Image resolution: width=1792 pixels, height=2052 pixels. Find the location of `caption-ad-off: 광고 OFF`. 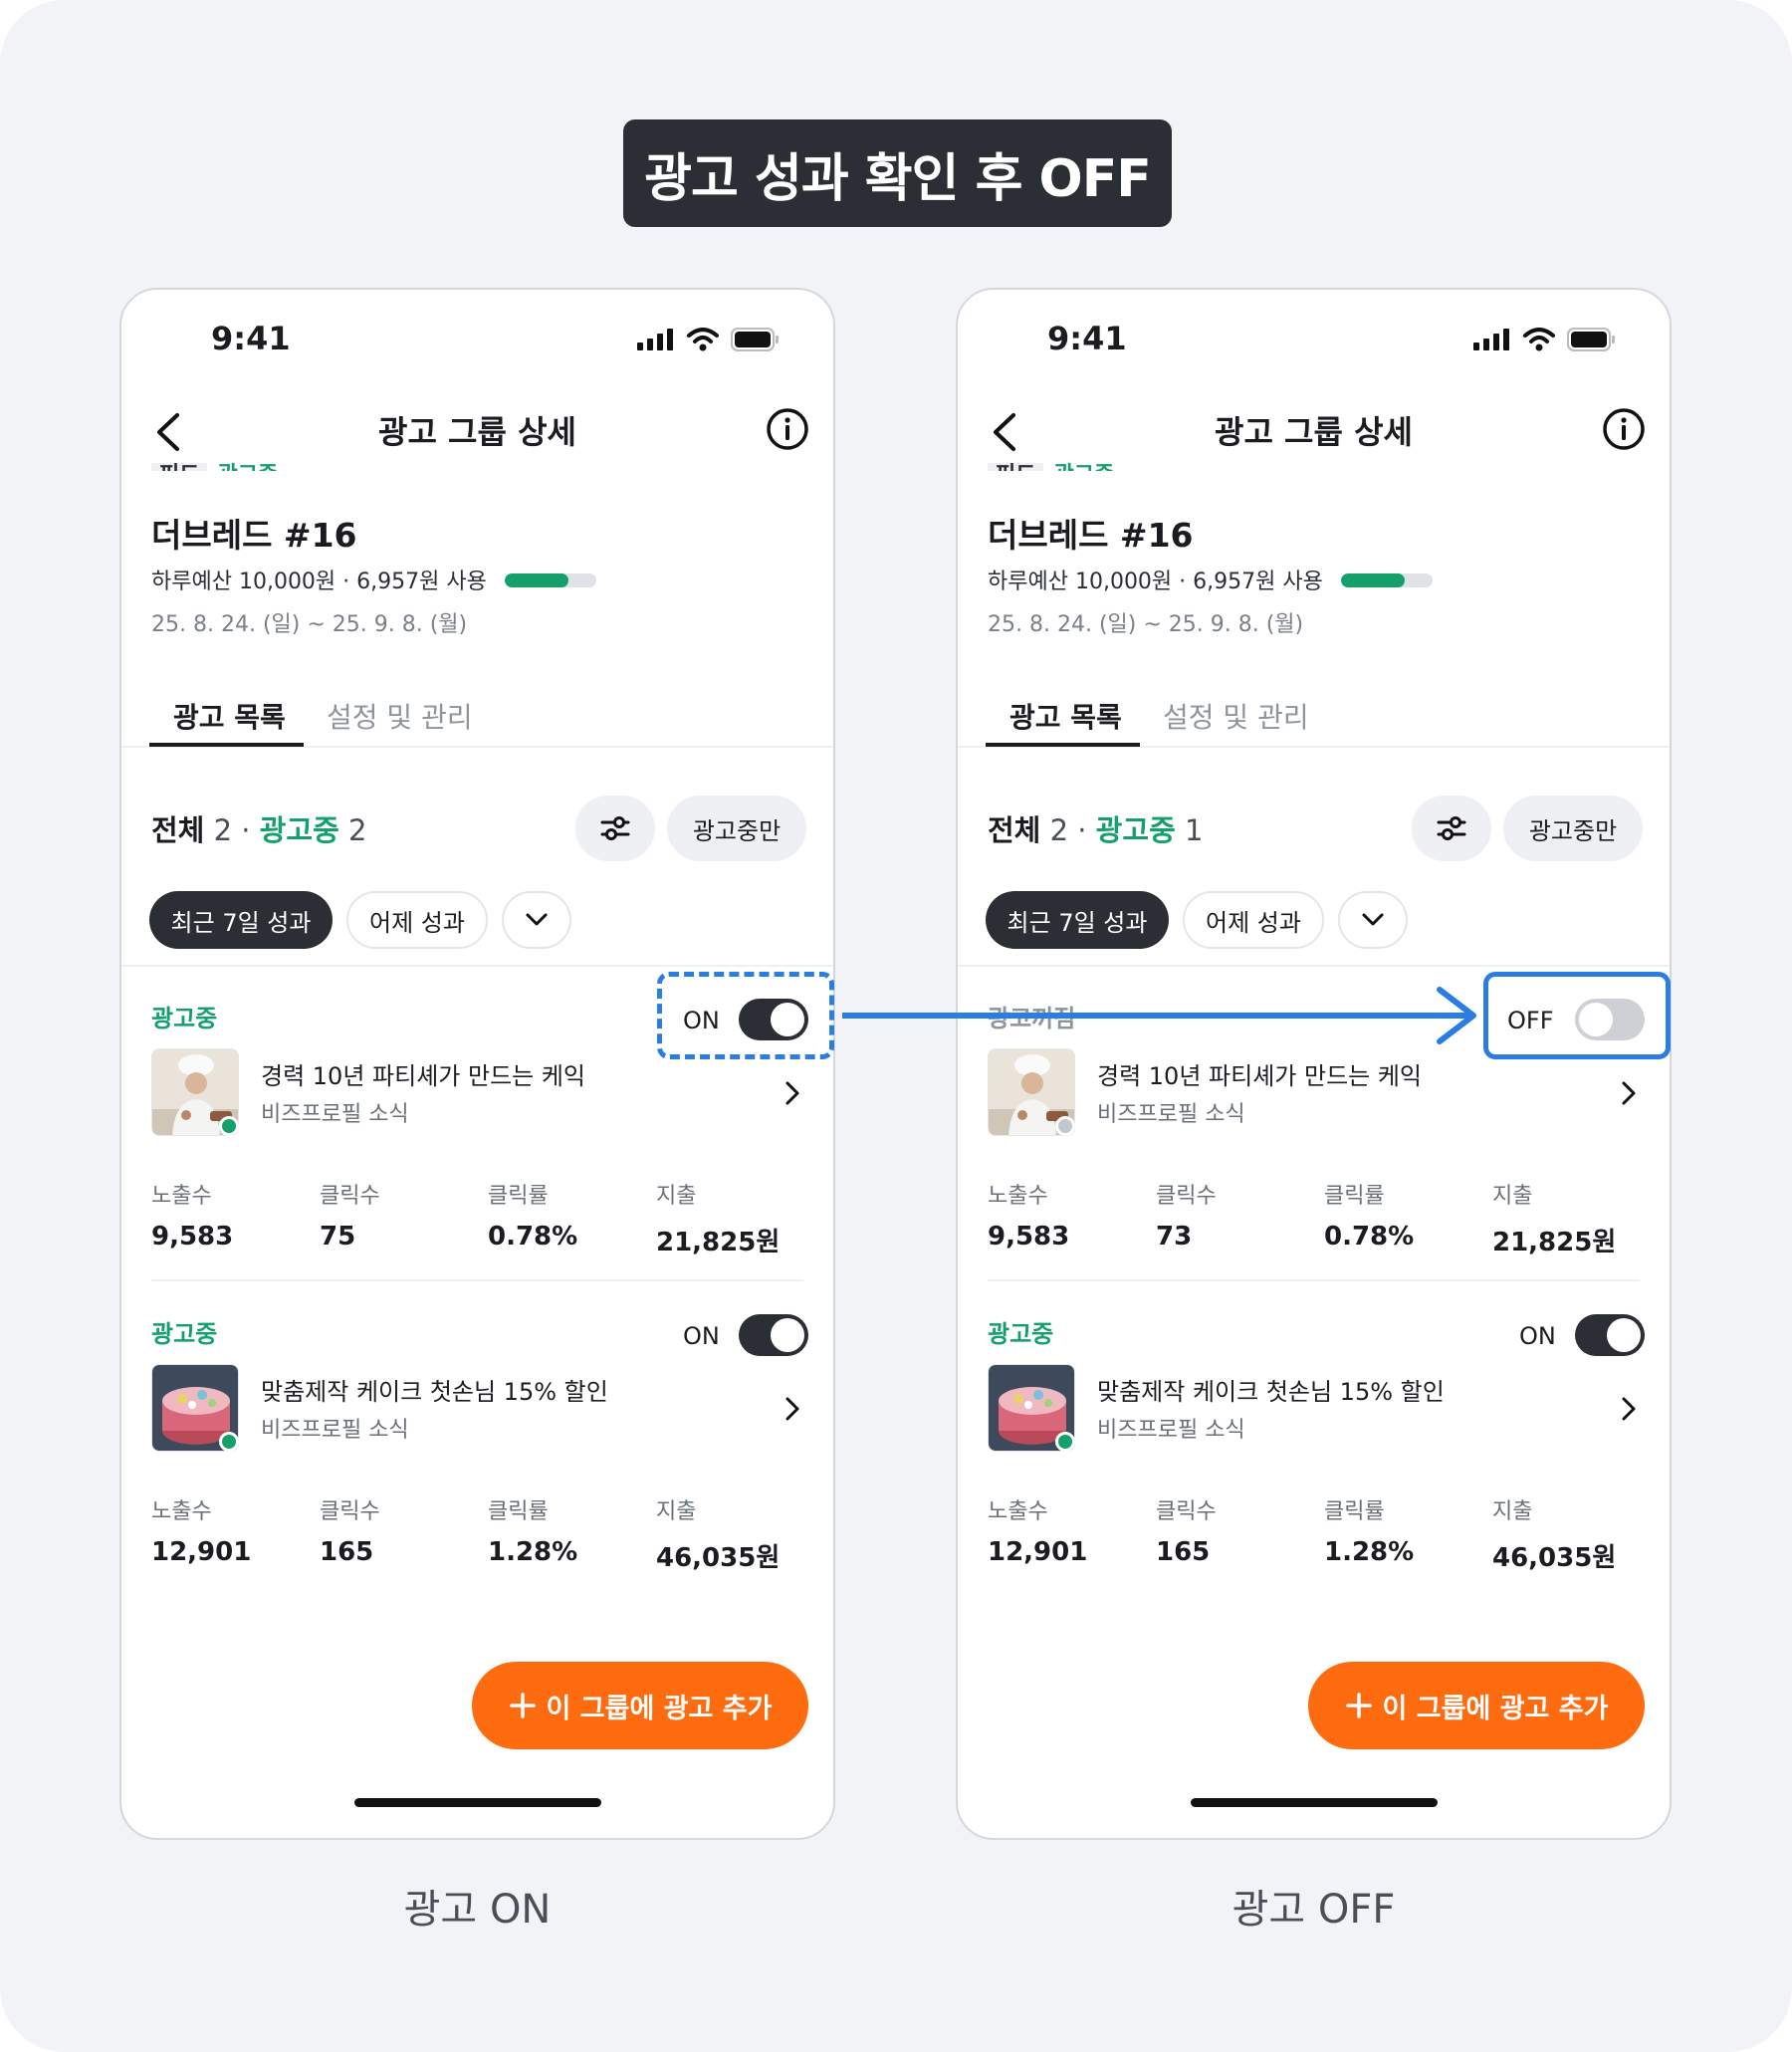

caption-ad-off: 광고 OFF is located at coordinates (1314, 1910).